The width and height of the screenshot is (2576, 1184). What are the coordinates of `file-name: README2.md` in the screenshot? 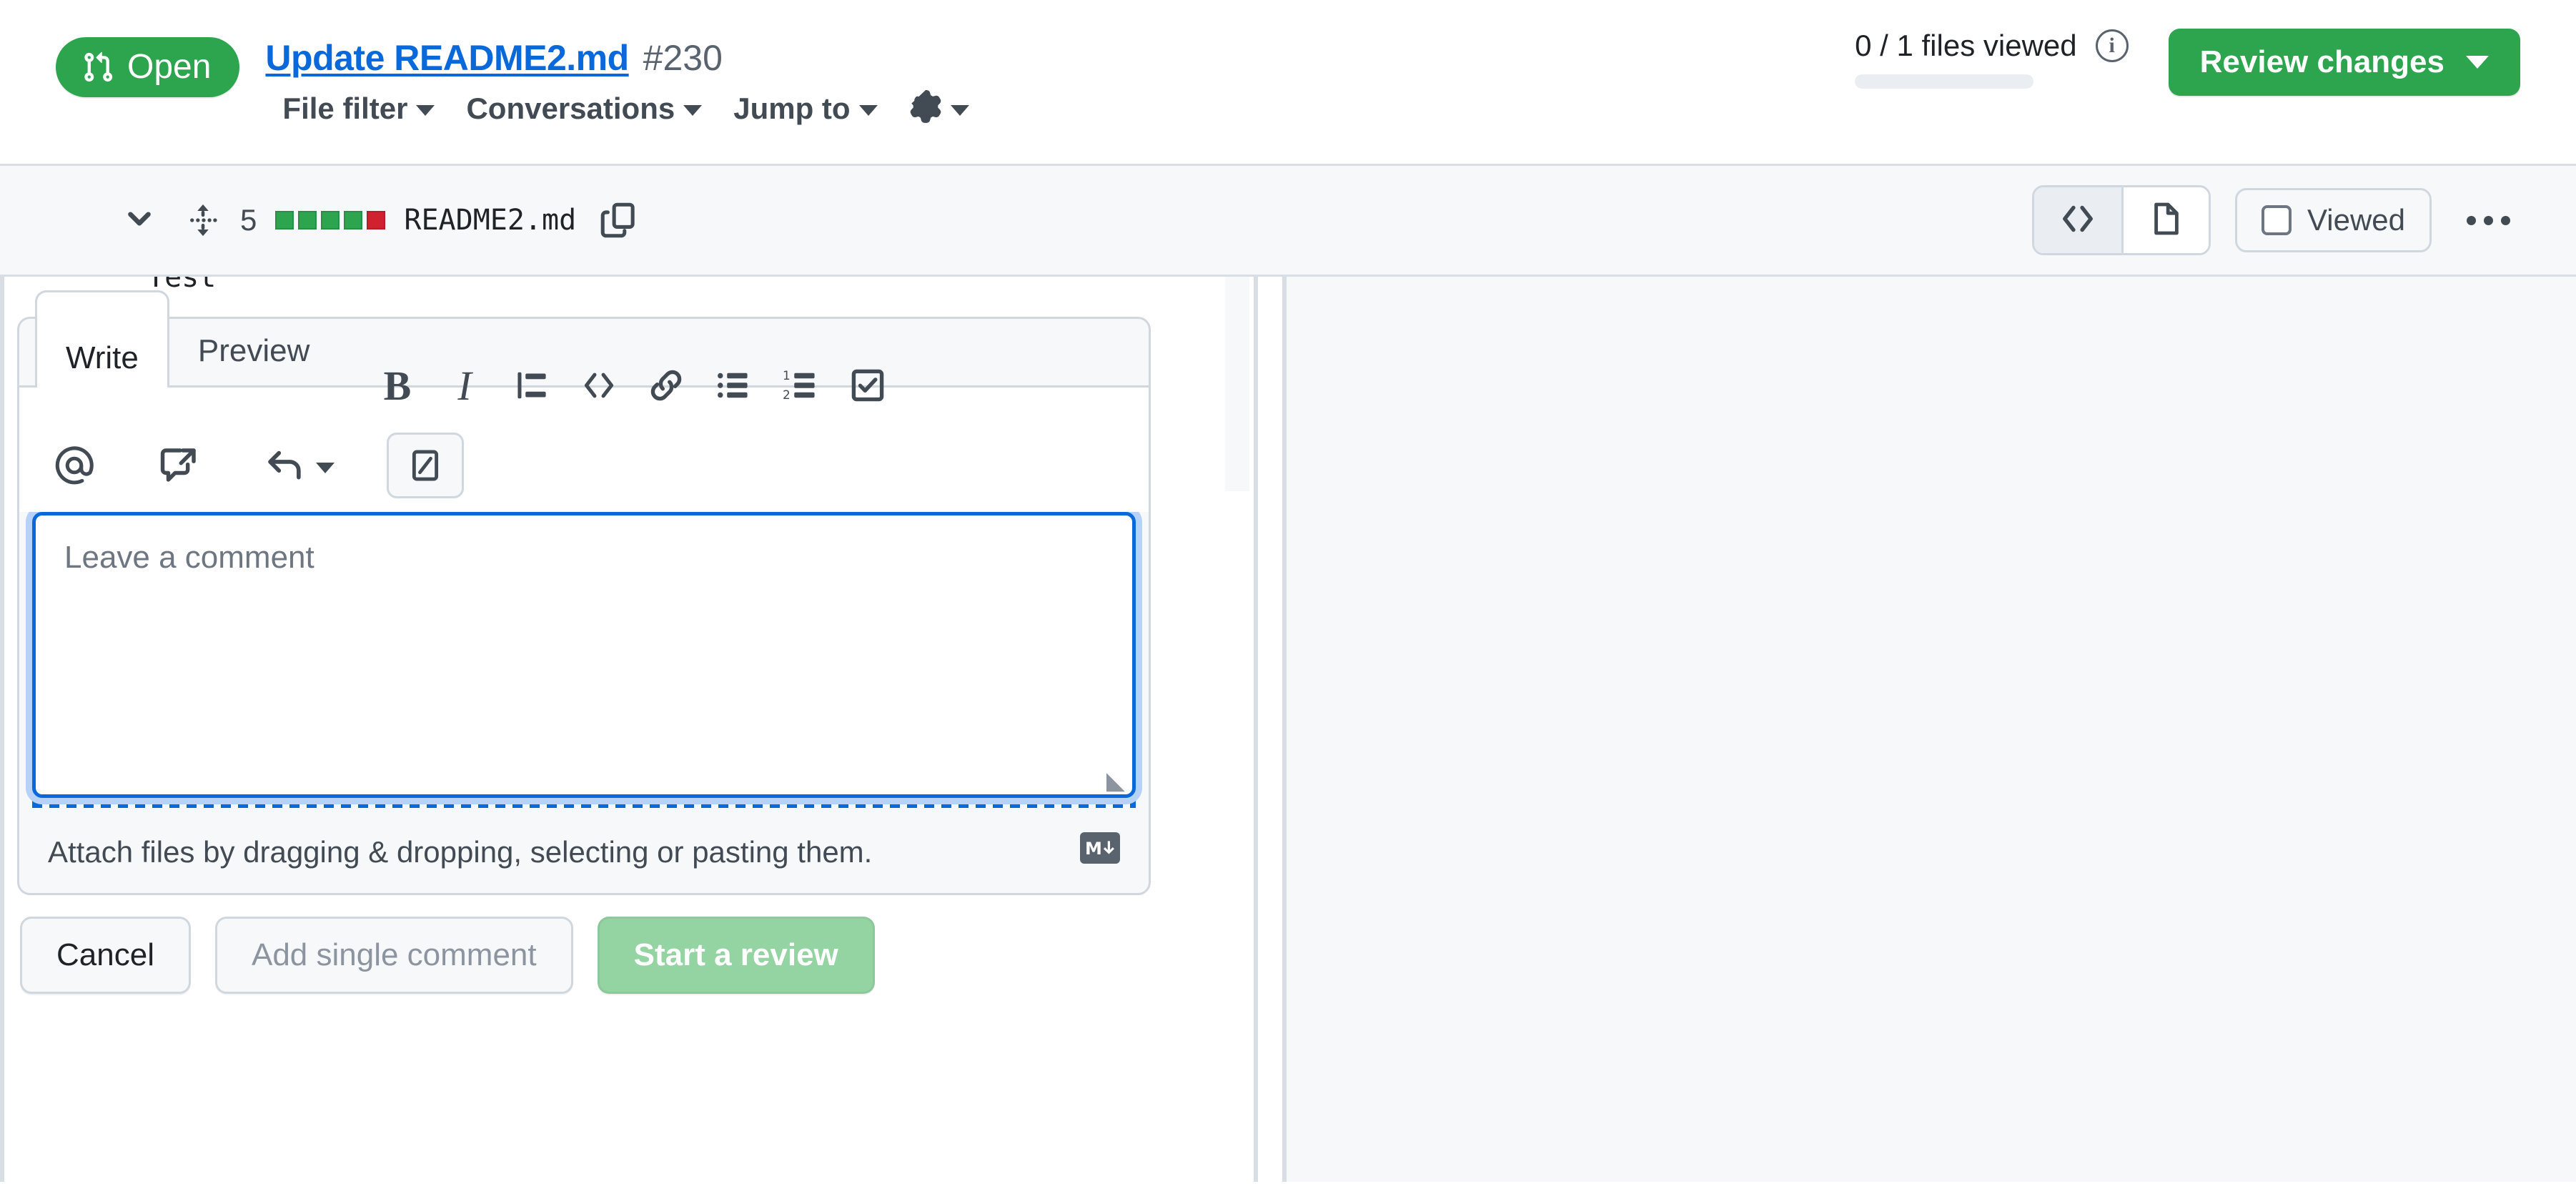 It's located at (491, 220).